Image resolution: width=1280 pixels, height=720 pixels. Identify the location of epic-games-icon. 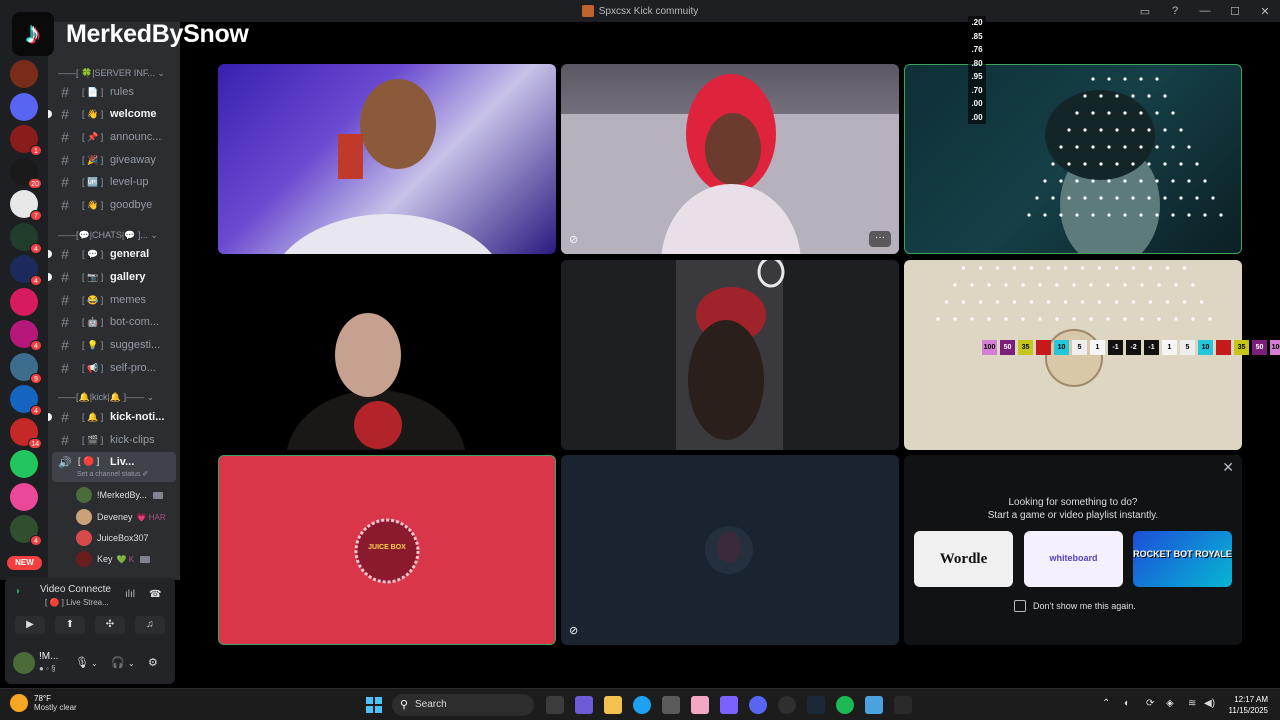
(903, 705).